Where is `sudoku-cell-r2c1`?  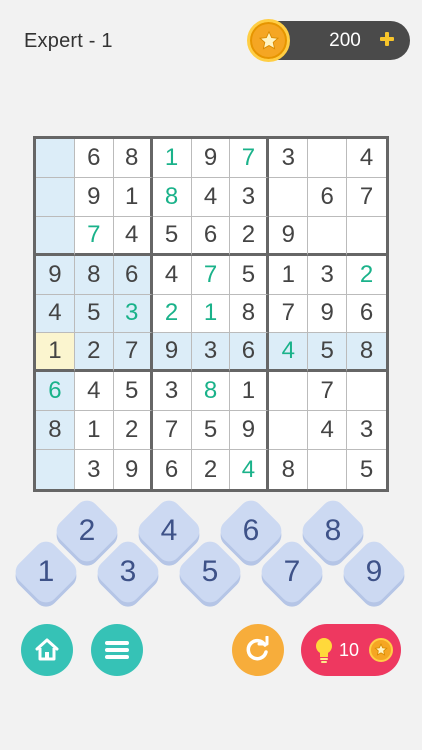
sudoku-cell-r2c1 is located at coordinates (55, 197).